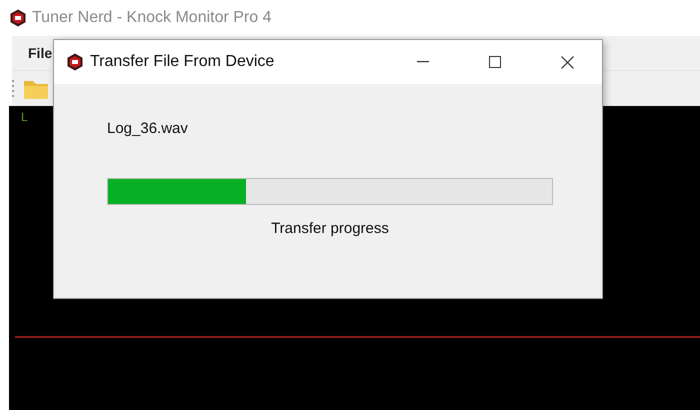  I want to click on minimize-icon, so click(423, 62).